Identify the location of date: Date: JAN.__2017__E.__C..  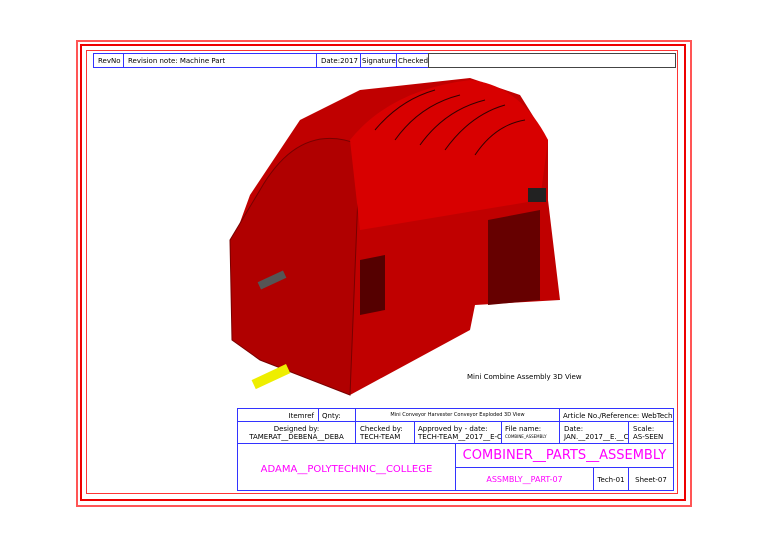
(594, 432).